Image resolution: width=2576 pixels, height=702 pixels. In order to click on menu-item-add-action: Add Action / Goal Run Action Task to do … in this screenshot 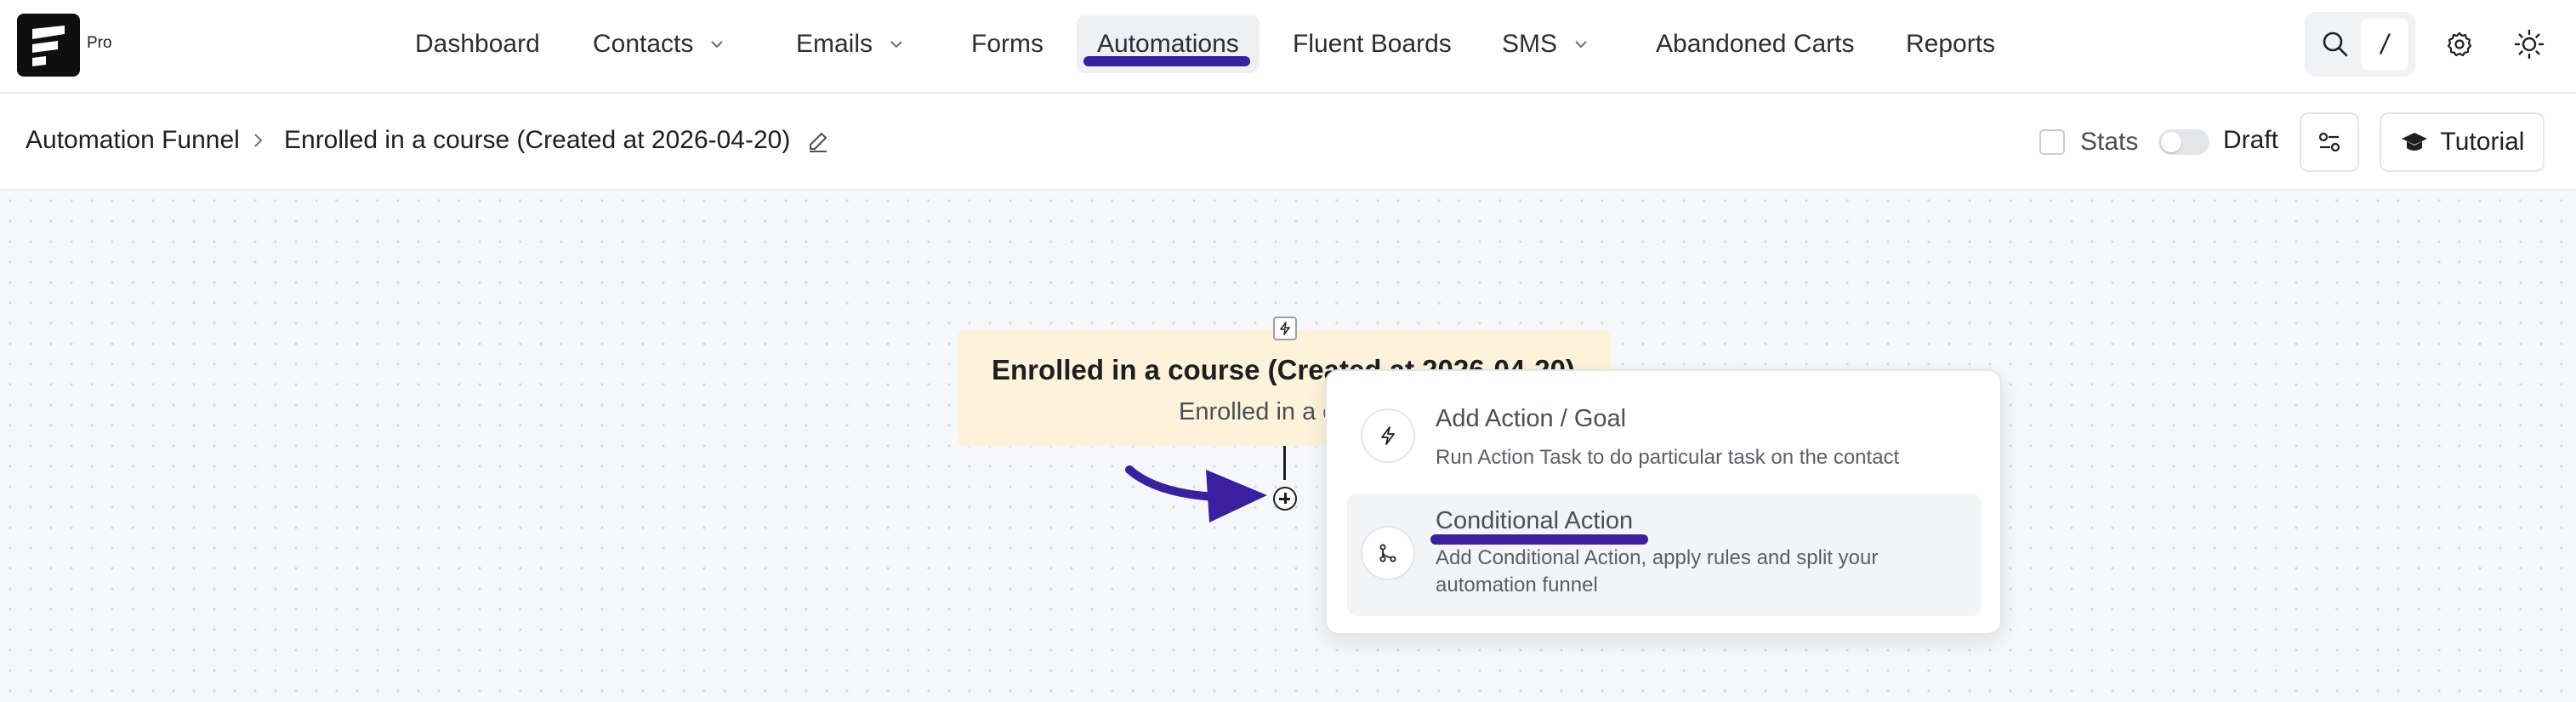, I will do `click(1664, 437)`.